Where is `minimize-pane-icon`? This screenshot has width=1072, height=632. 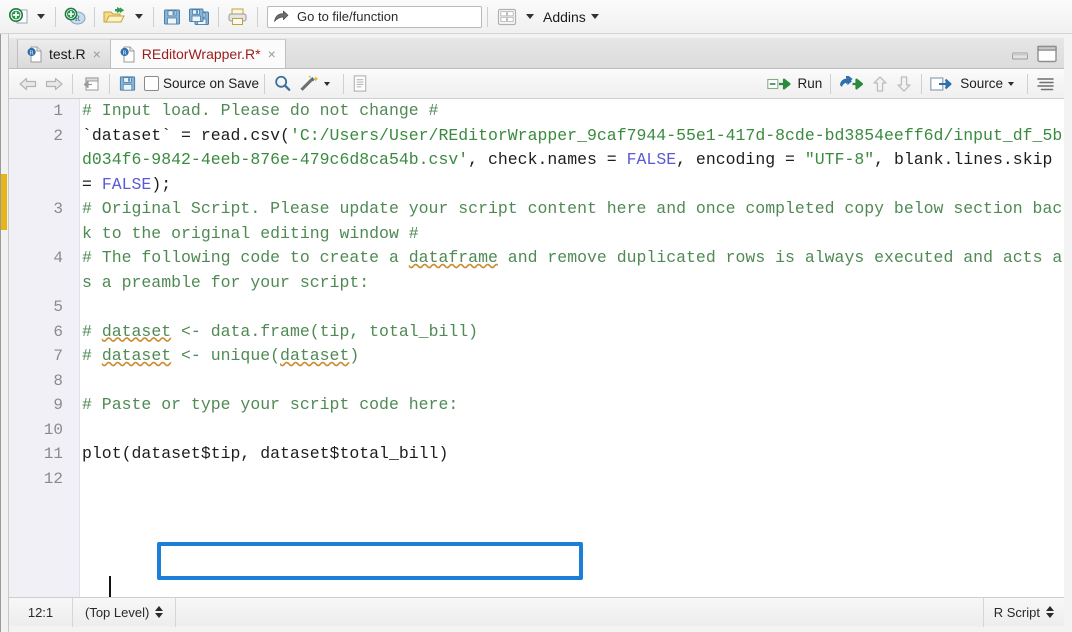
minimize-pane-icon is located at coordinates (1020, 54).